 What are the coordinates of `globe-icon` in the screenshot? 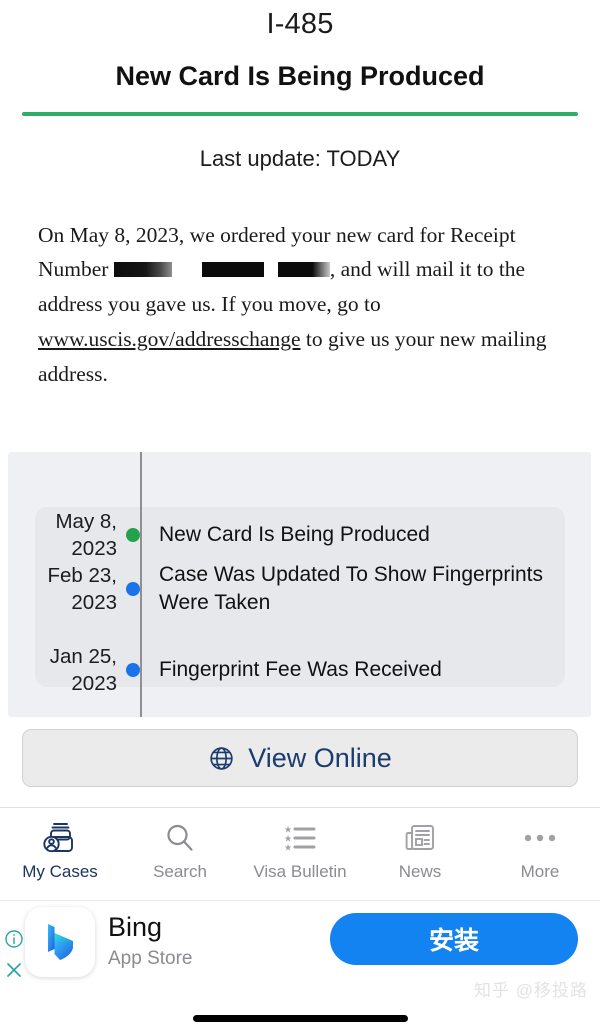 It's located at (221, 758).